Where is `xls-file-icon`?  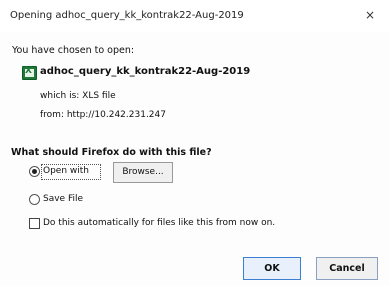 xls-file-icon is located at coordinates (29, 73).